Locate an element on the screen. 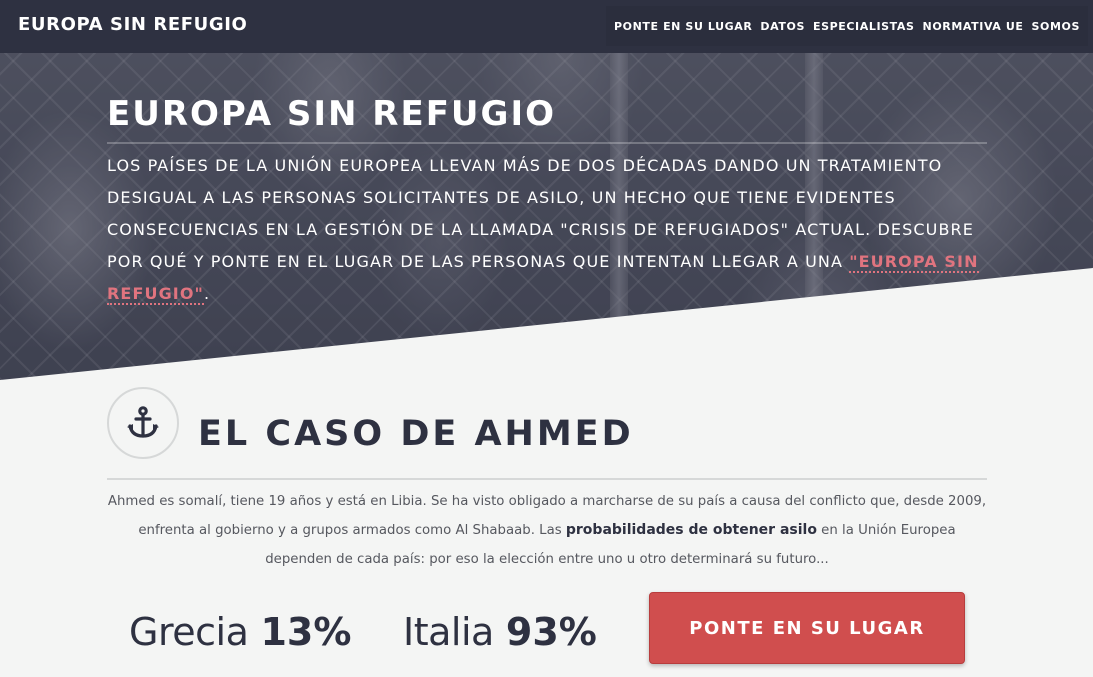 This screenshot has height=677, width=1093. nav-item-somos: SOMOS is located at coordinates (1055, 26).